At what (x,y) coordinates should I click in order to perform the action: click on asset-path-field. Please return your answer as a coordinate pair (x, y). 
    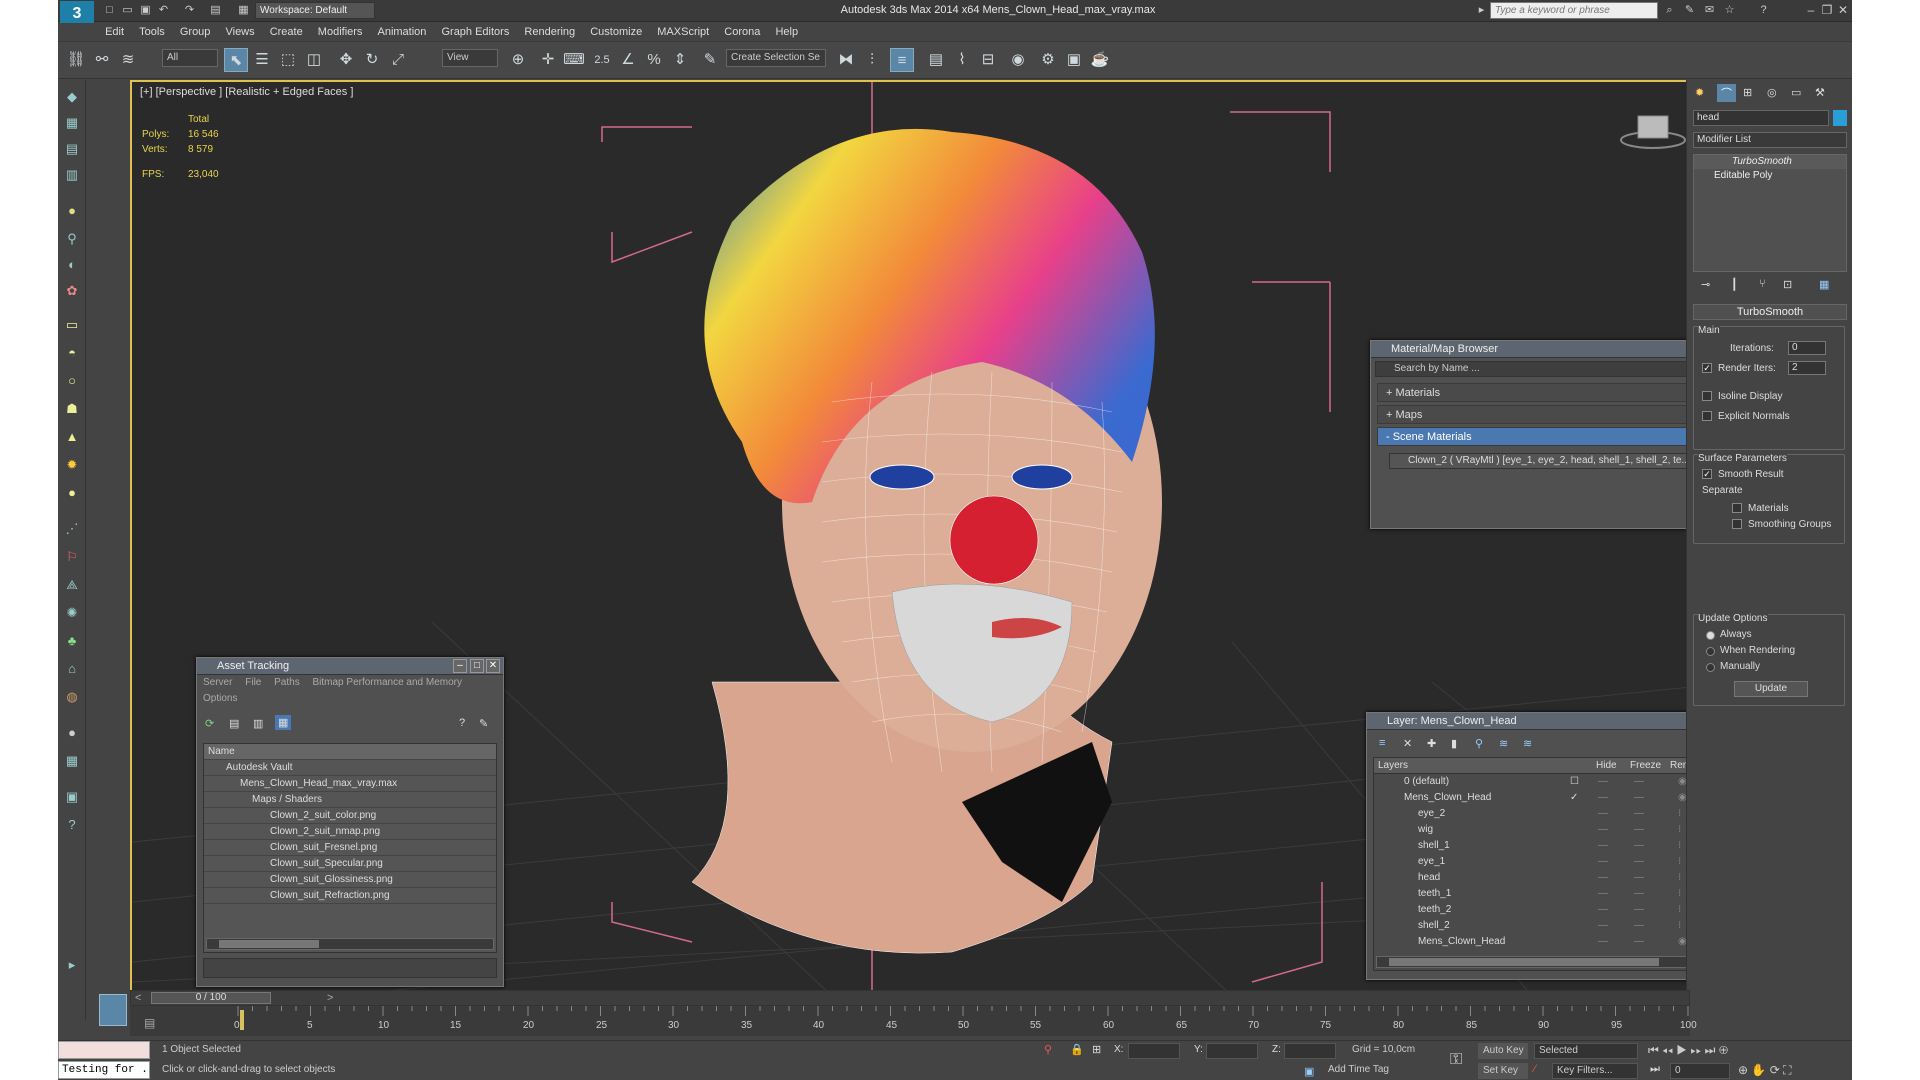
    Looking at the image, I should click on (350, 968).